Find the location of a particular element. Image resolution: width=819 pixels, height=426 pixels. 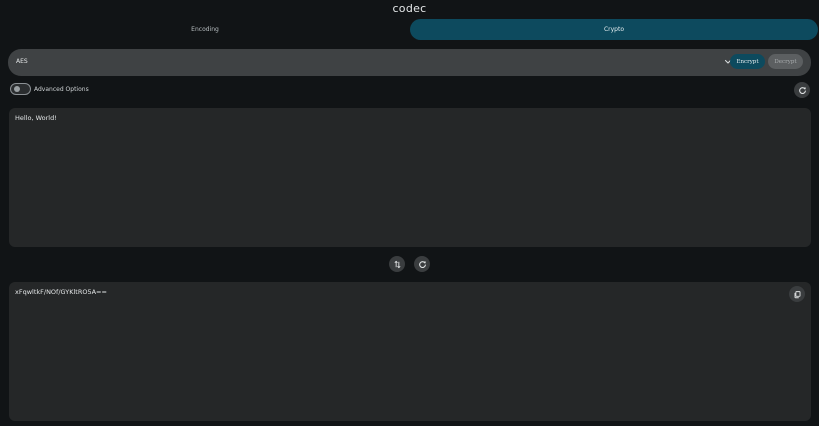

algorithm-select: AES Encrypt Decrypt is located at coordinates (409, 62).